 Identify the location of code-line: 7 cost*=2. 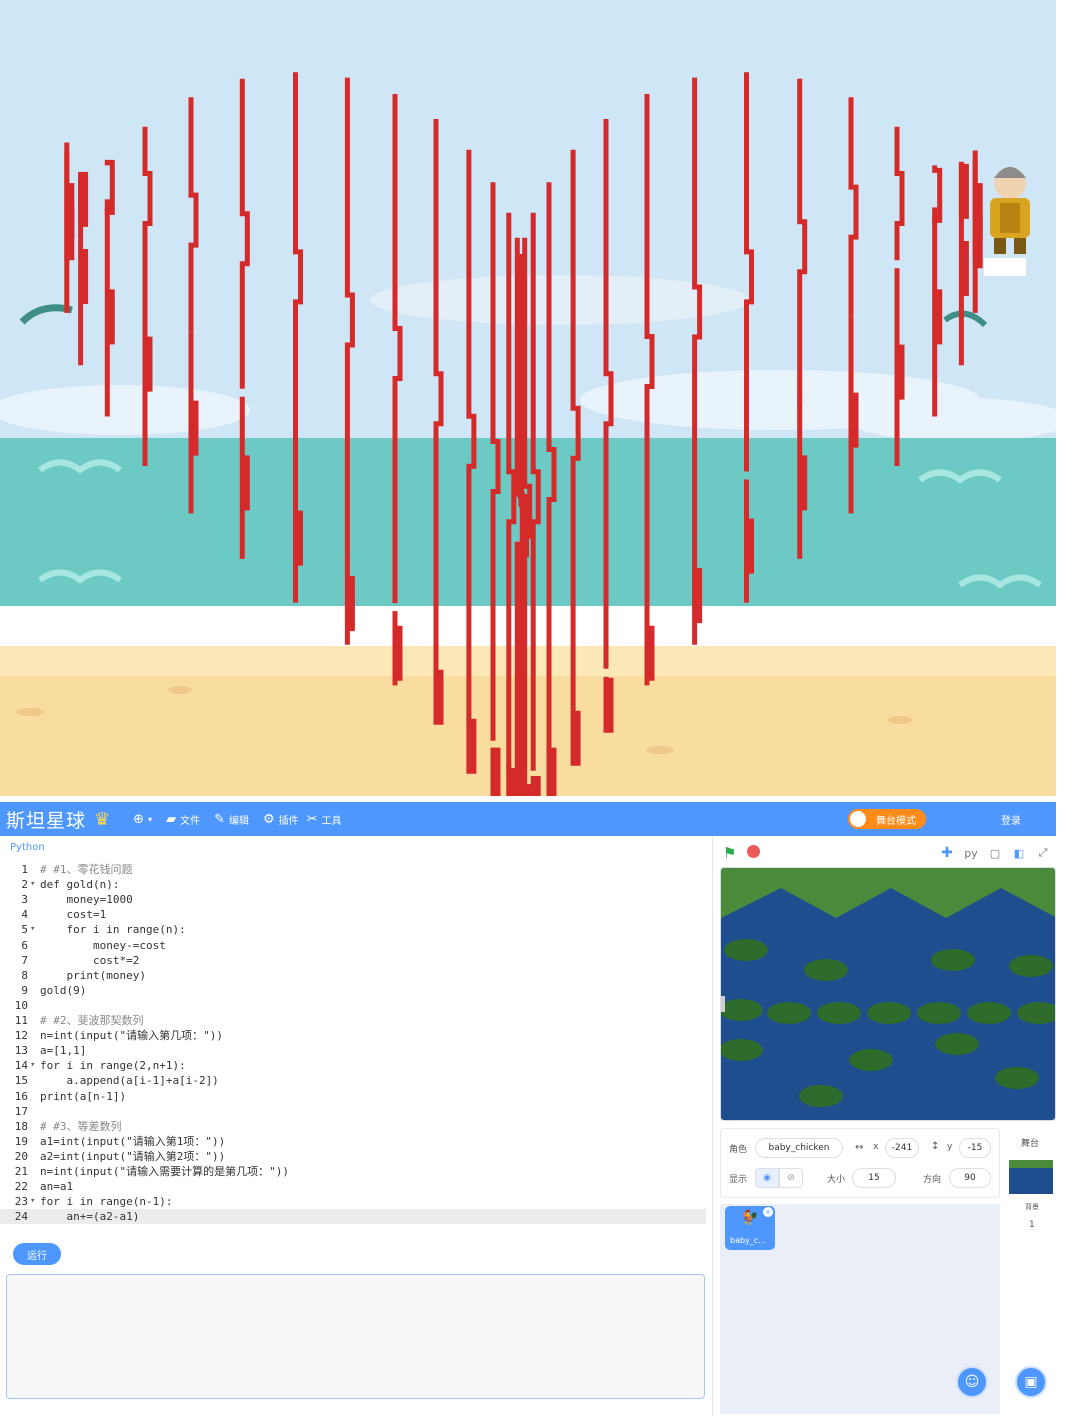
(353, 960).